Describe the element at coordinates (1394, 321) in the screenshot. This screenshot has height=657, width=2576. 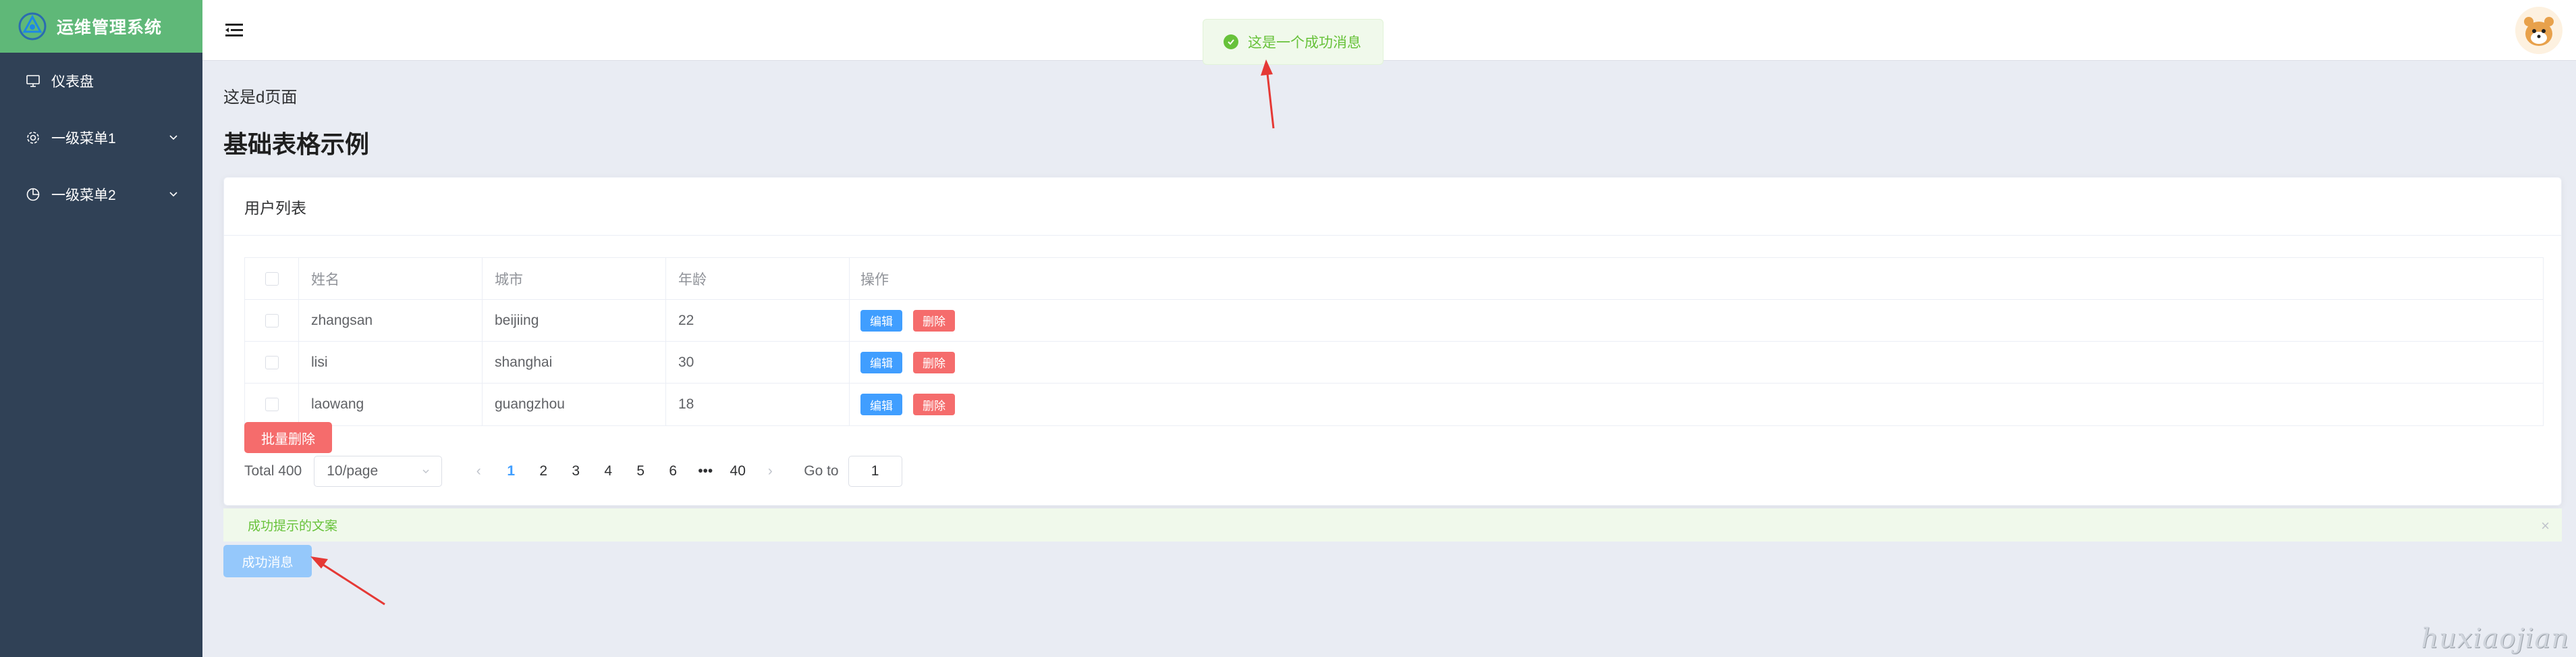
I see `table-row: zhangsan beijiing 22 编辑 删除` at that location.